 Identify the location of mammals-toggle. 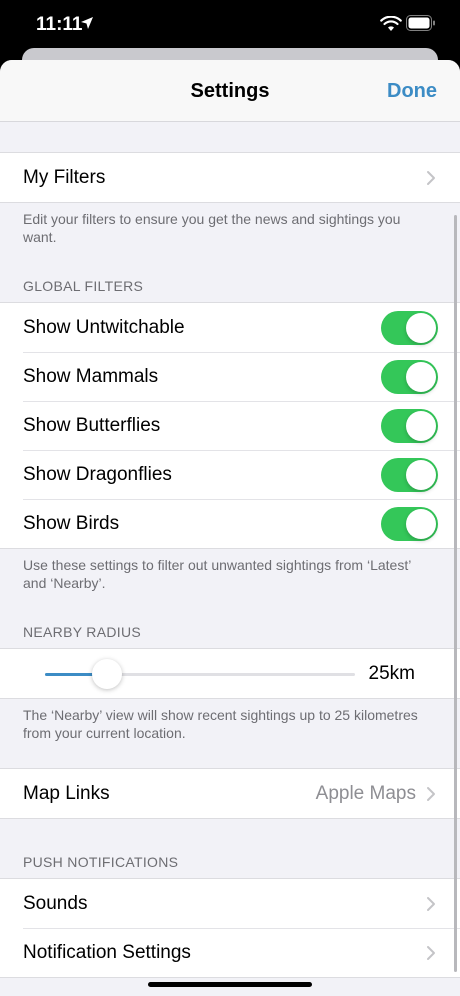
(409, 377).